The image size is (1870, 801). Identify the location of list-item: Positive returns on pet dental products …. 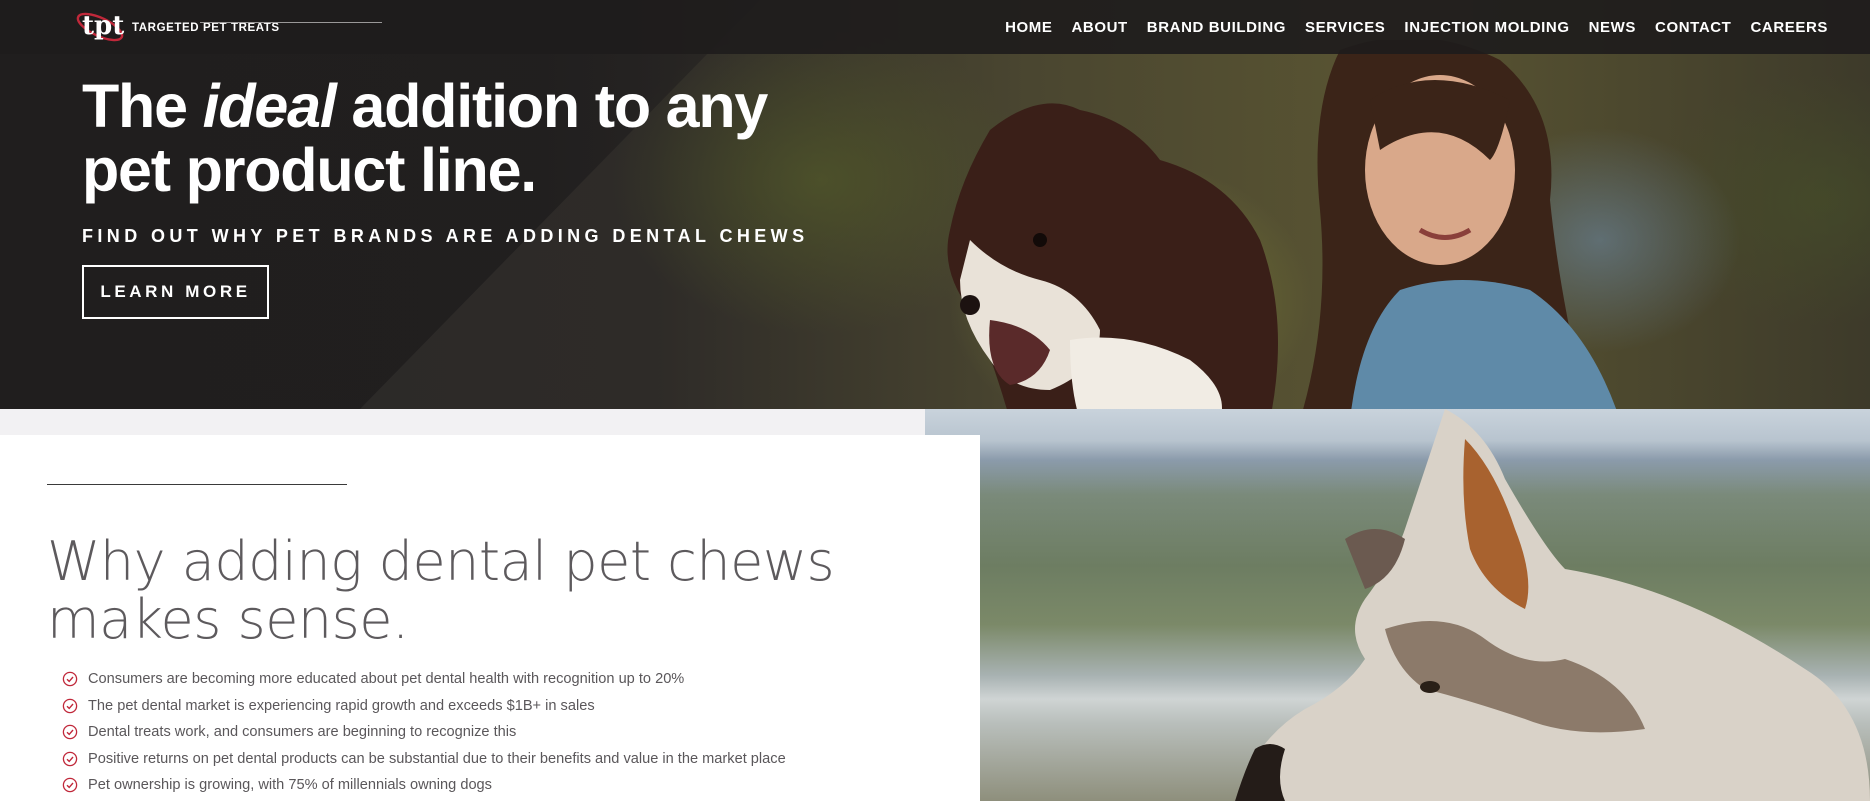
(424, 759).